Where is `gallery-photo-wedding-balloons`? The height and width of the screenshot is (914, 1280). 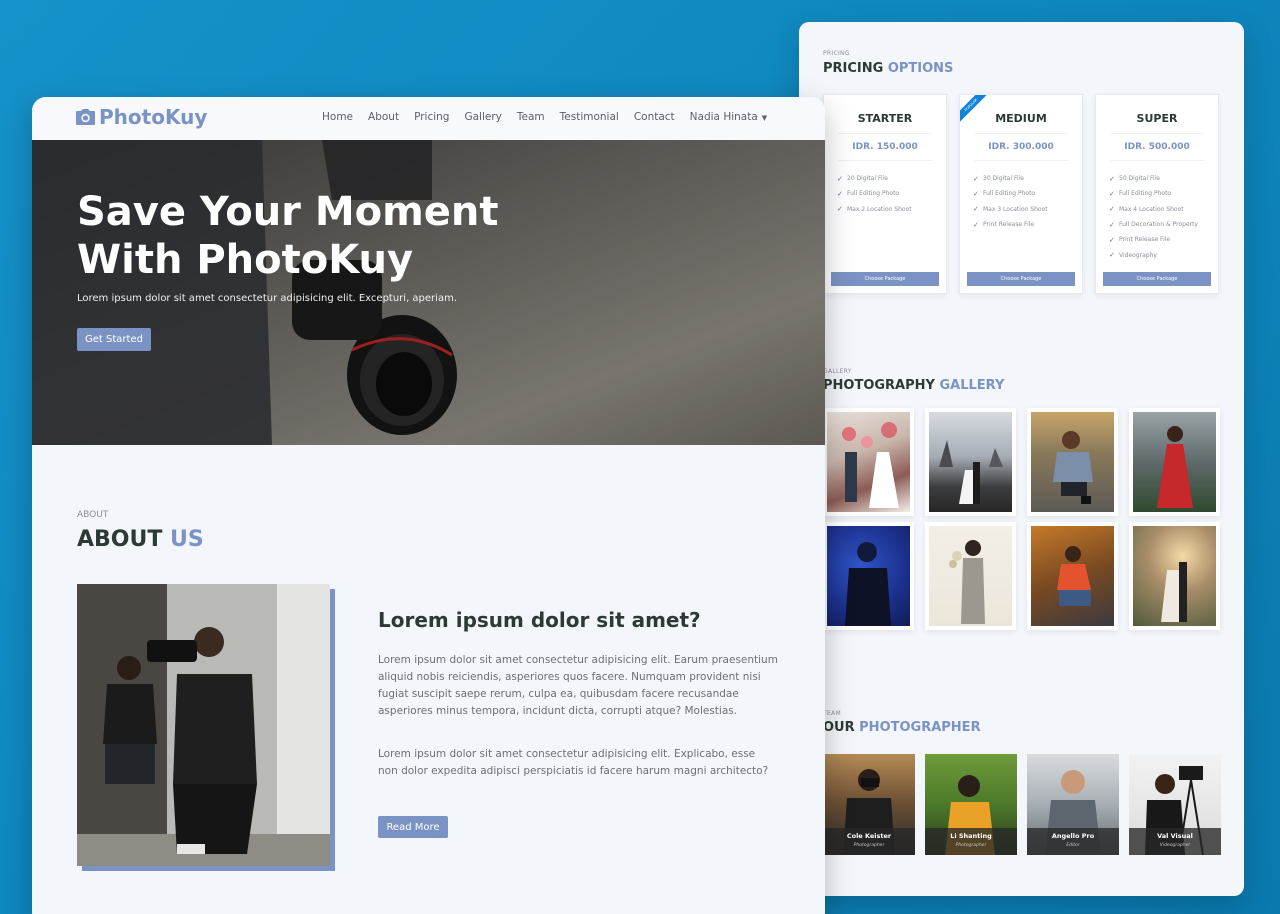
gallery-photo-wedding-balloons is located at coordinates (868, 462).